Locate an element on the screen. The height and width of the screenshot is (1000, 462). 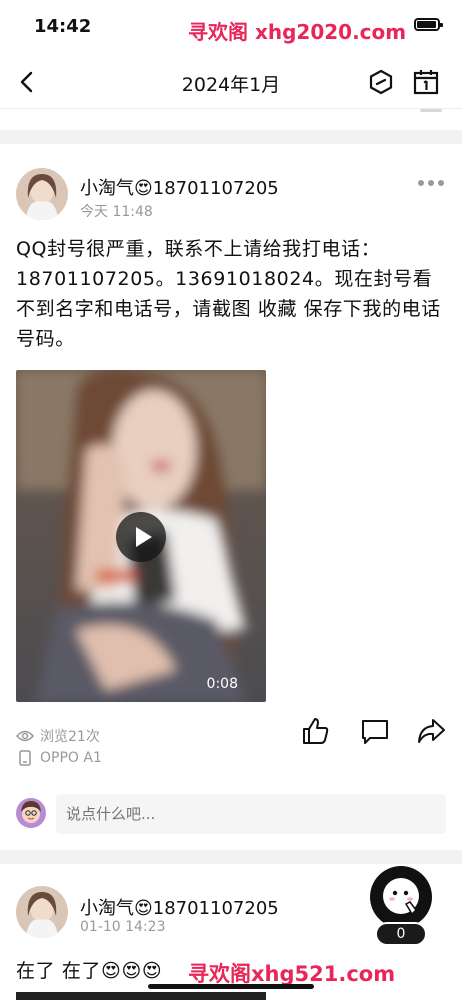
status-icons is located at coordinates (428, 24).